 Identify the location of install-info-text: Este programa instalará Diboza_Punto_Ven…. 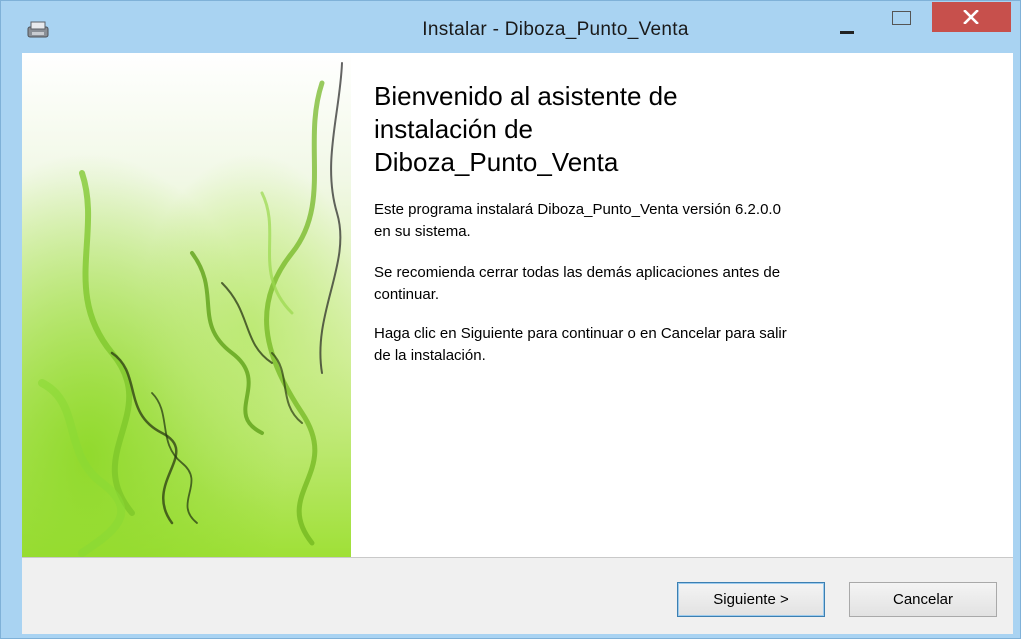
(577, 220).